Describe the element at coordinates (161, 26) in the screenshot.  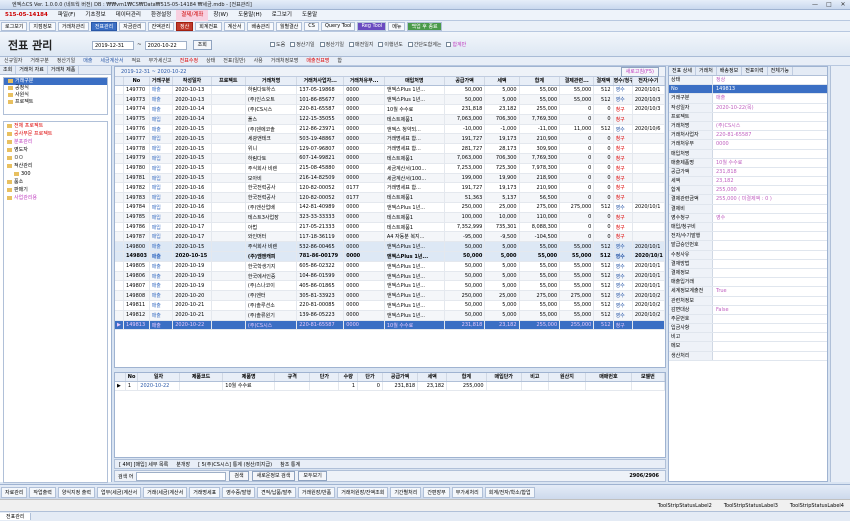
I see `toolbar-balance-button: 잔액관리` at that location.